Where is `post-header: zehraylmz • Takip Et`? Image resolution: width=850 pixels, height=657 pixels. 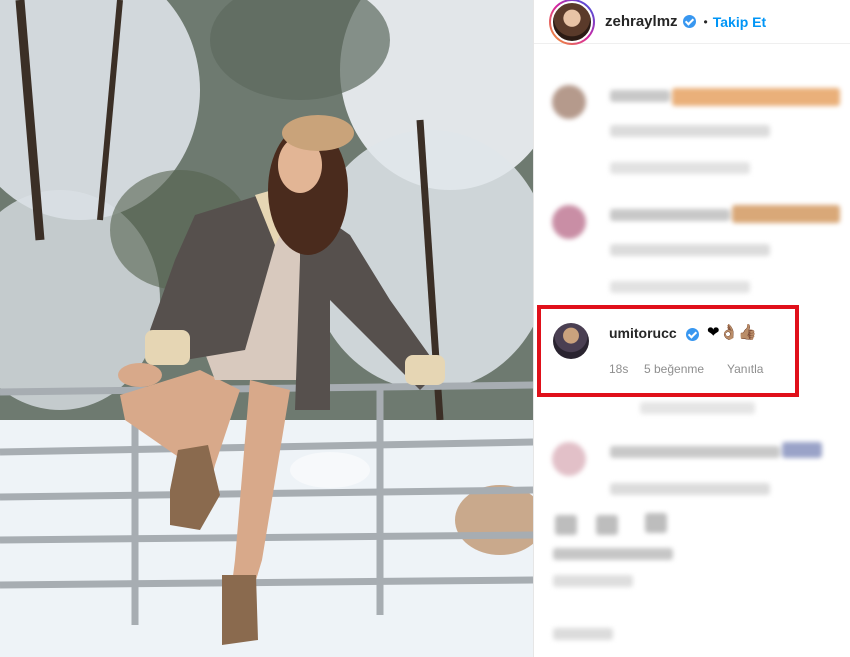
post-header: zehraylmz • Takip Et is located at coordinates (692, 22).